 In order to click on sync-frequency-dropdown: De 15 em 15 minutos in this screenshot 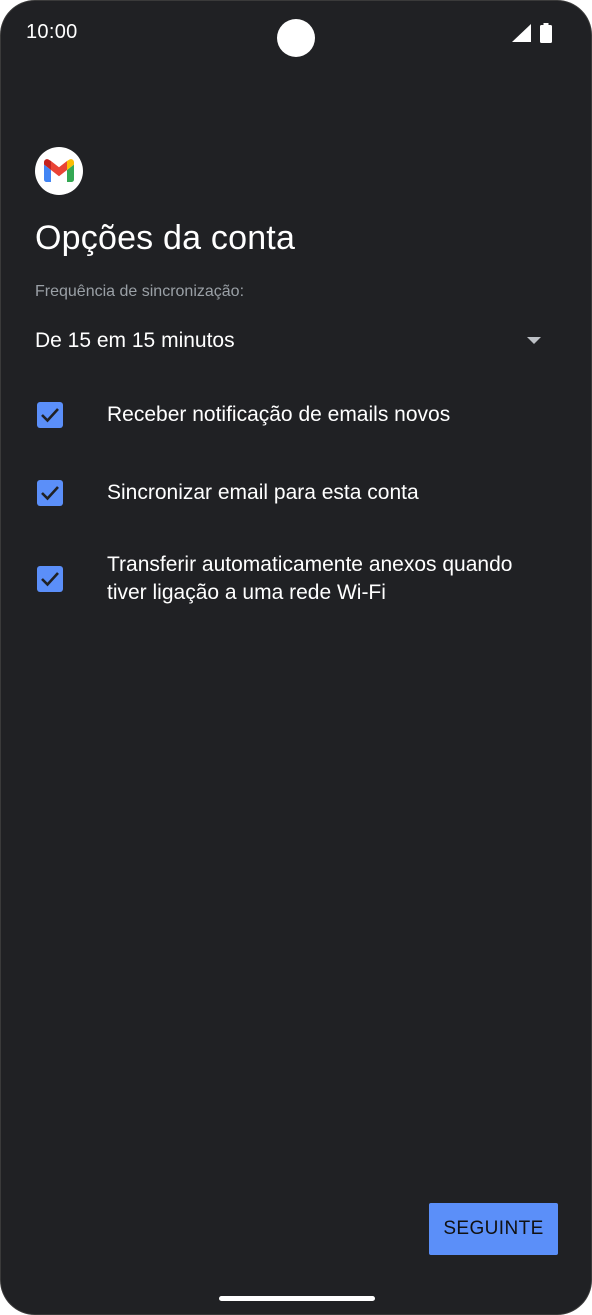, I will do `click(295, 341)`.